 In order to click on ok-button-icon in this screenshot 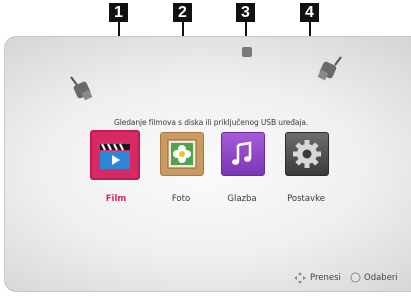, I will do `click(355, 277)`.